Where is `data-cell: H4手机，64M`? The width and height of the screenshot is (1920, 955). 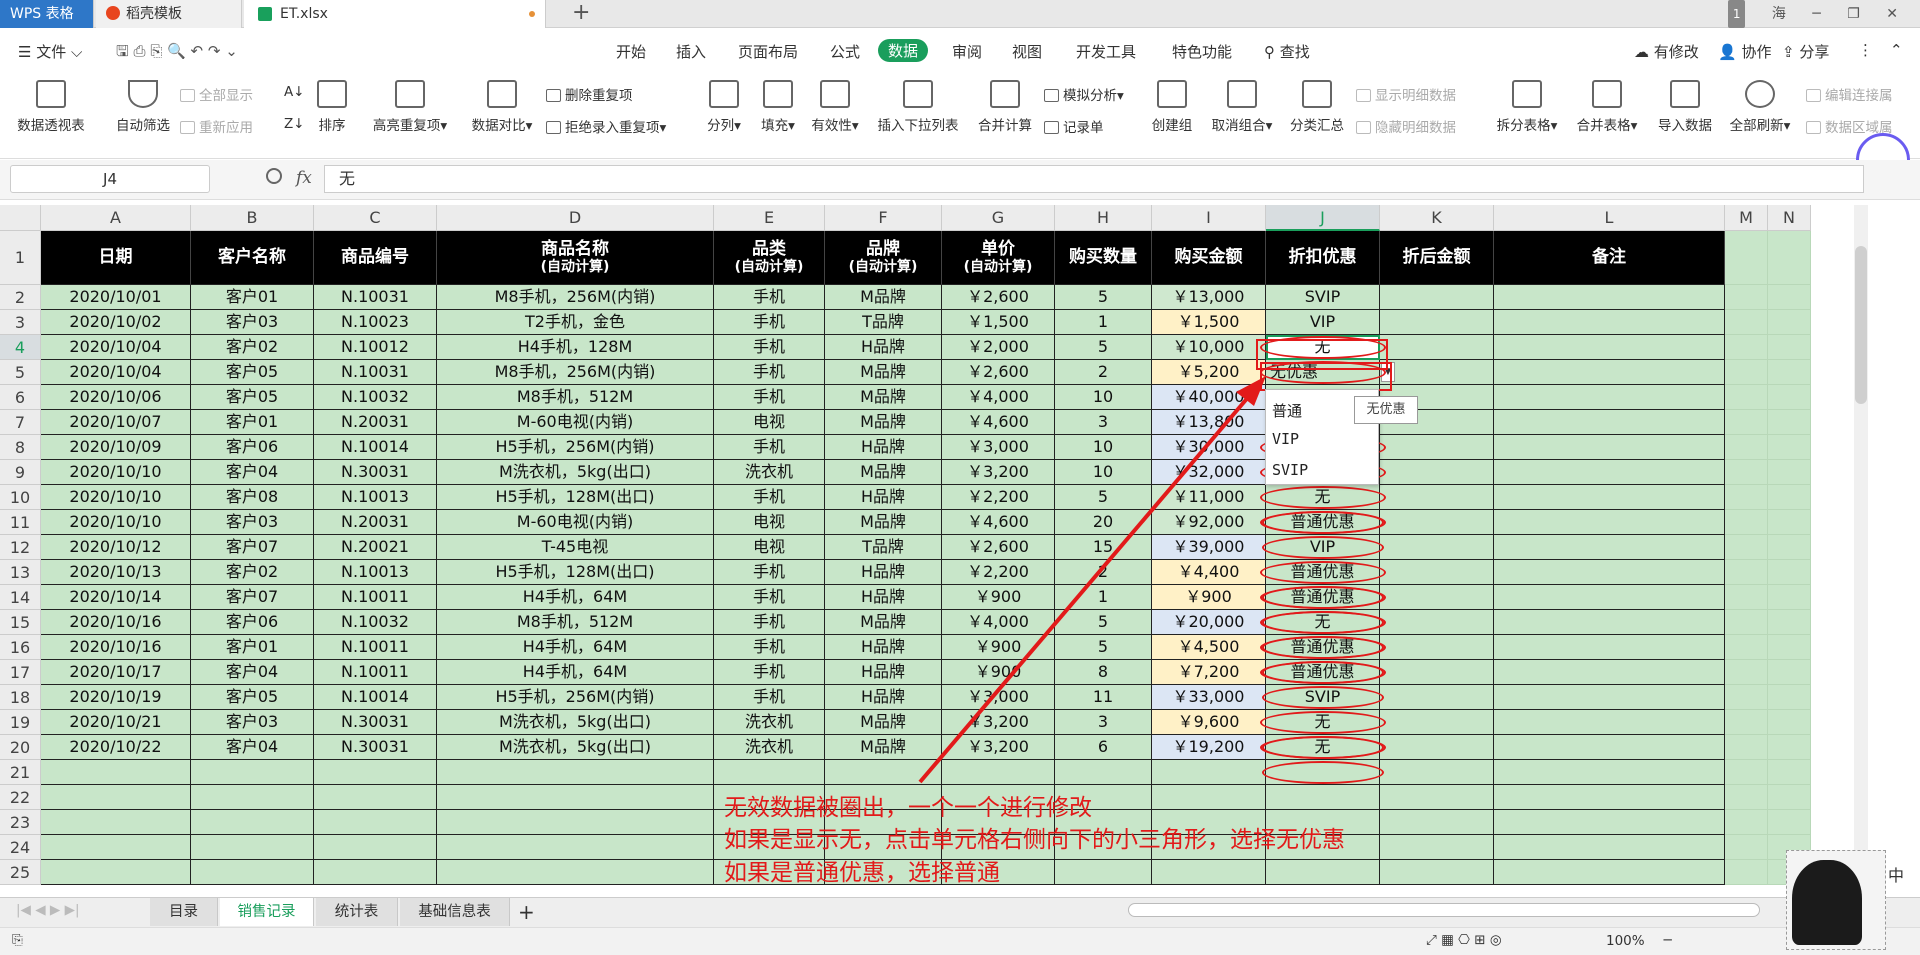
data-cell: H4手机，64M is located at coordinates (575, 647).